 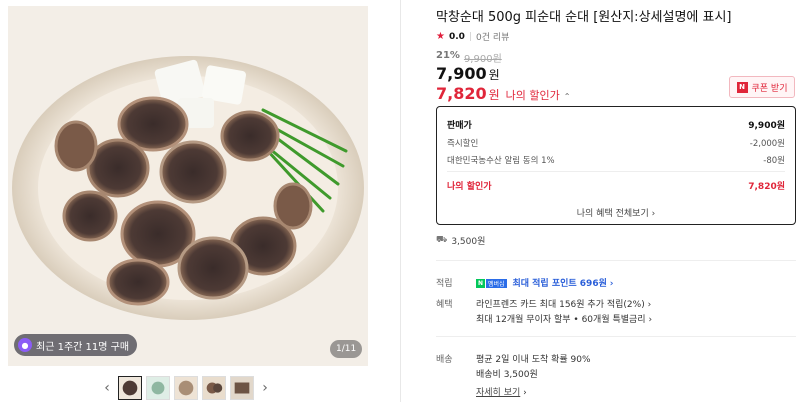 I want to click on points-text: 최대 적립 포인트 696원, so click(x=559, y=284).